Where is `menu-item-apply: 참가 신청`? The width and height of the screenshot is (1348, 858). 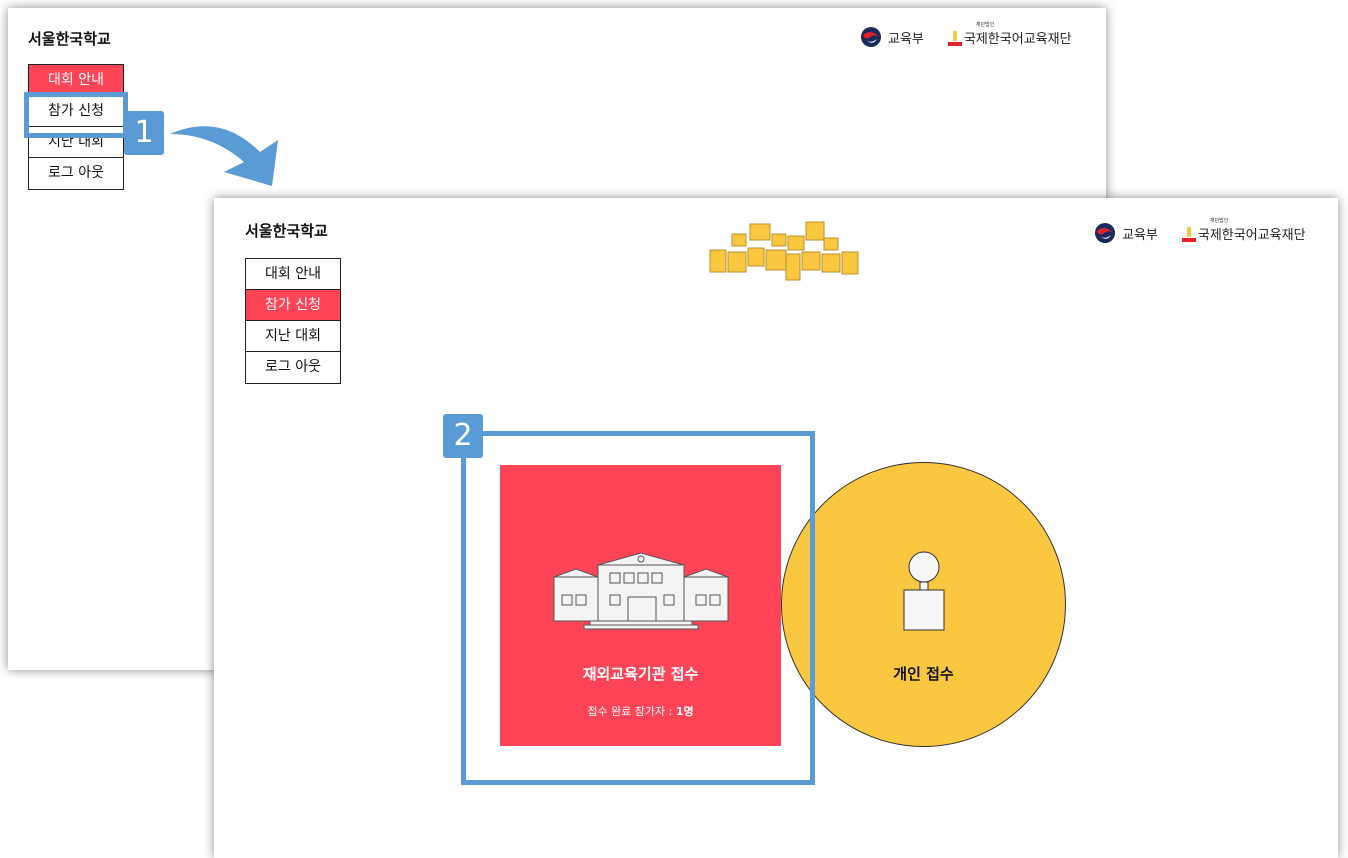
menu-item-apply: 참가 신청 is located at coordinates (293, 305).